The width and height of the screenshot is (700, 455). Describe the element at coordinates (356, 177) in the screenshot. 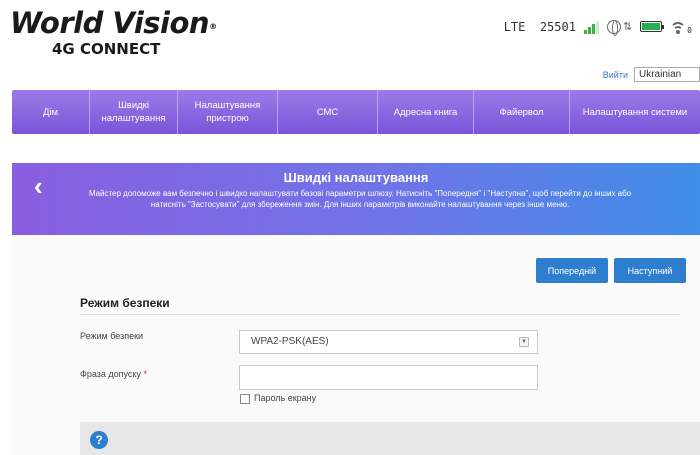

I see `page-title: Швидкі налаштування` at that location.